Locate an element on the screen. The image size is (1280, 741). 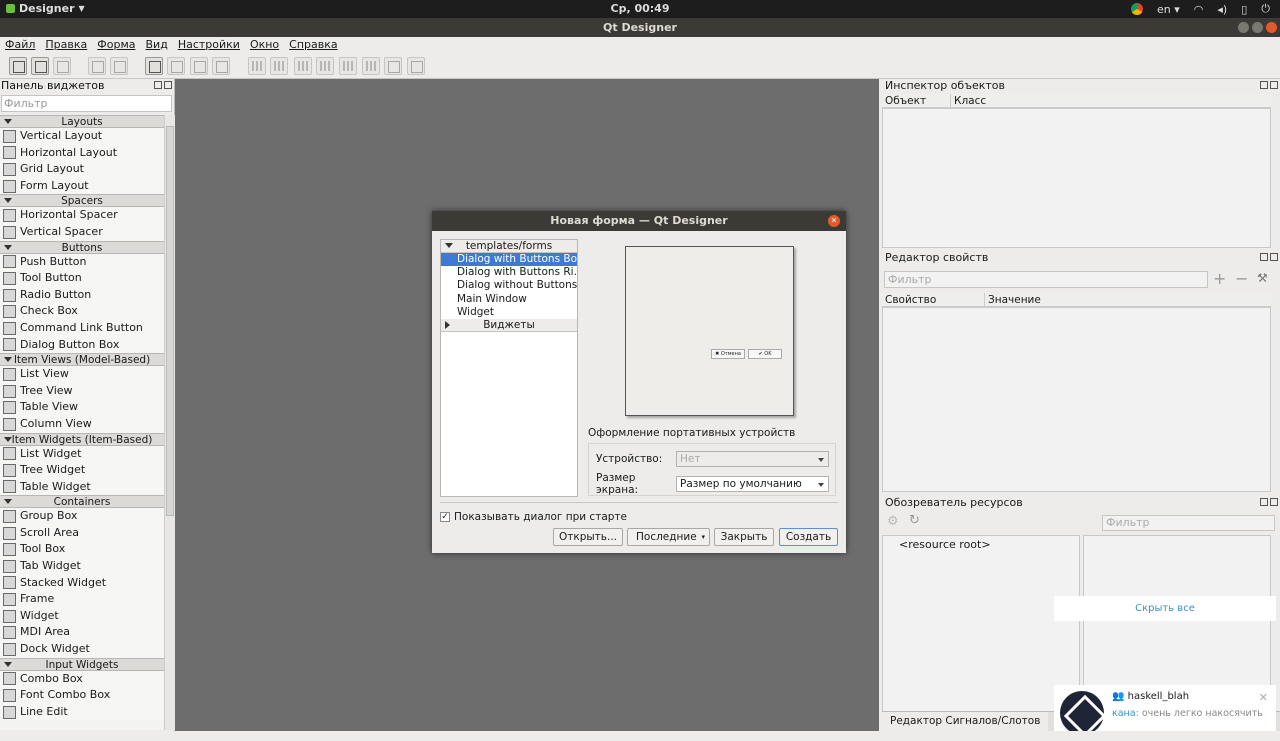
widget-category-header: Layouts is located at coordinates (82, 121).